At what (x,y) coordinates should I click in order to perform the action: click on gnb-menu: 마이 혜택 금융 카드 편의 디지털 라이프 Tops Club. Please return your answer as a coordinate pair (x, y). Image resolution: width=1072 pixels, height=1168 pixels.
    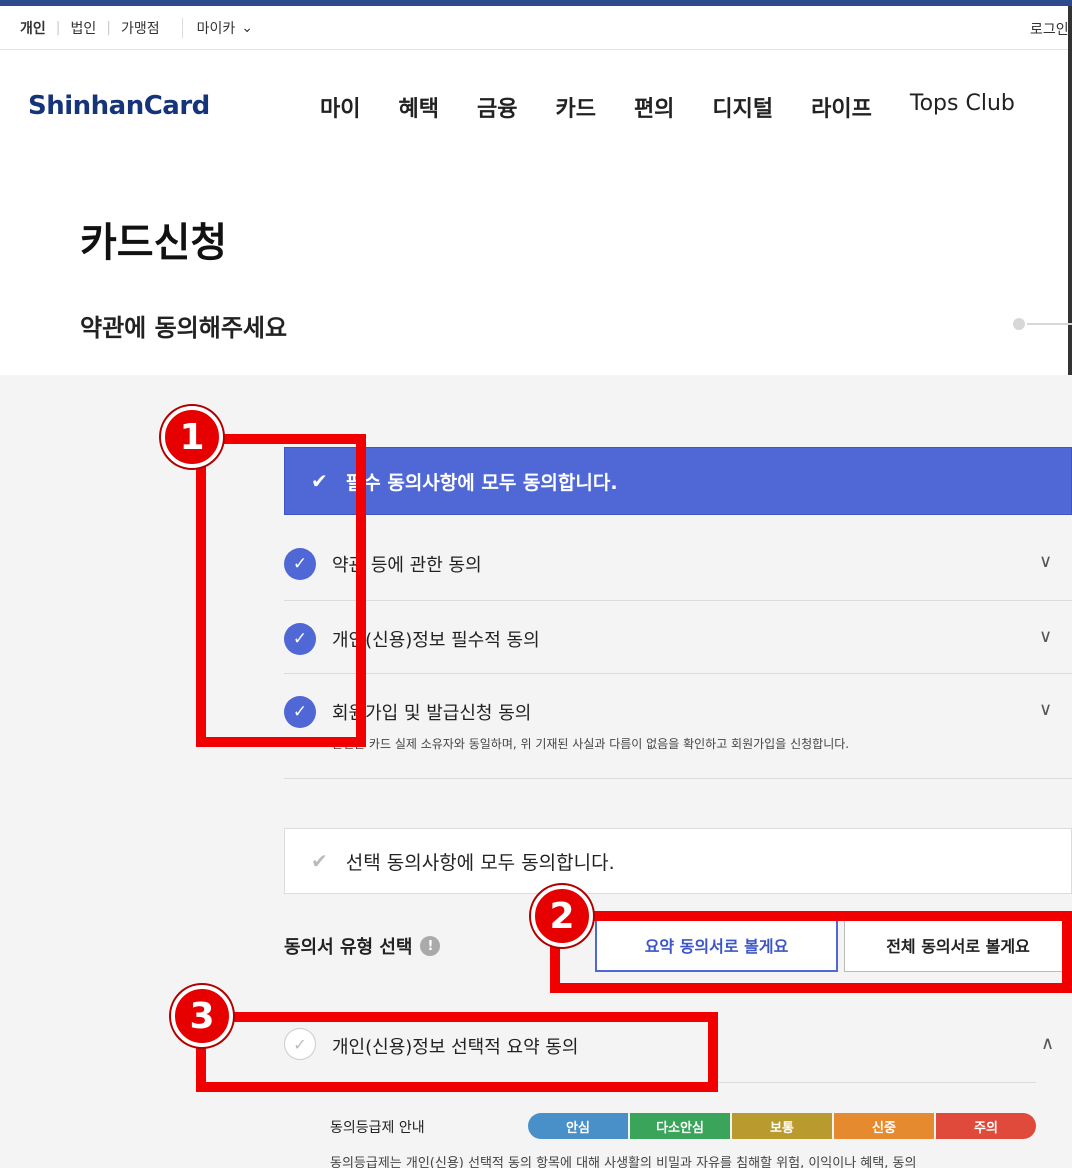
    Looking at the image, I should click on (667, 107).